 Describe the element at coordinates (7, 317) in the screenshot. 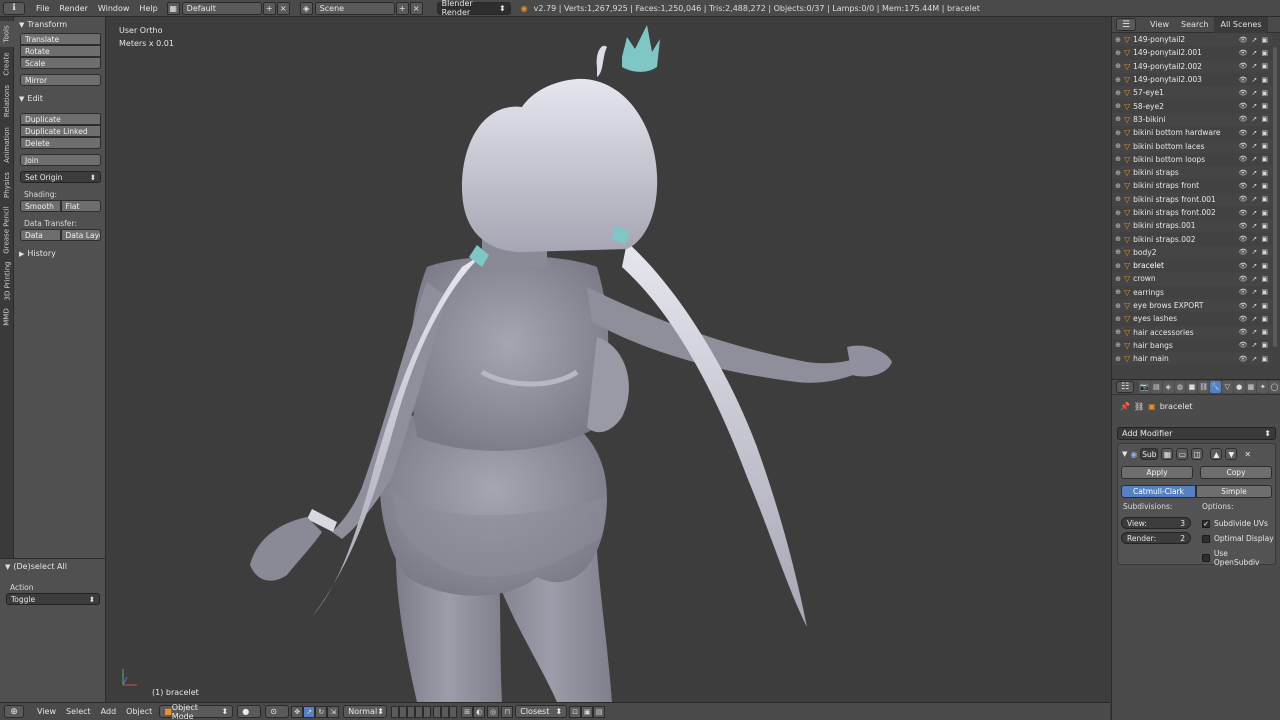

I see `tab-mmd: MMD` at that location.